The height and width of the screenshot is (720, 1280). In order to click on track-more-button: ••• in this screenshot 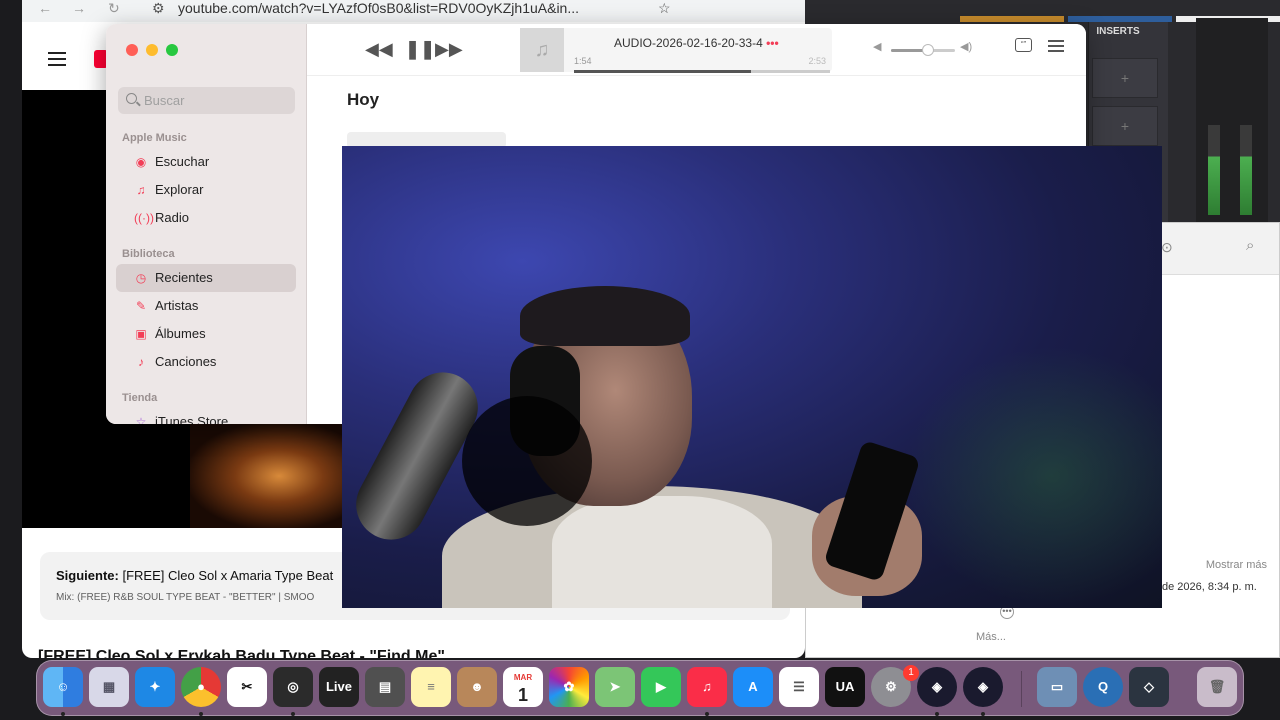, I will do `click(772, 43)`.